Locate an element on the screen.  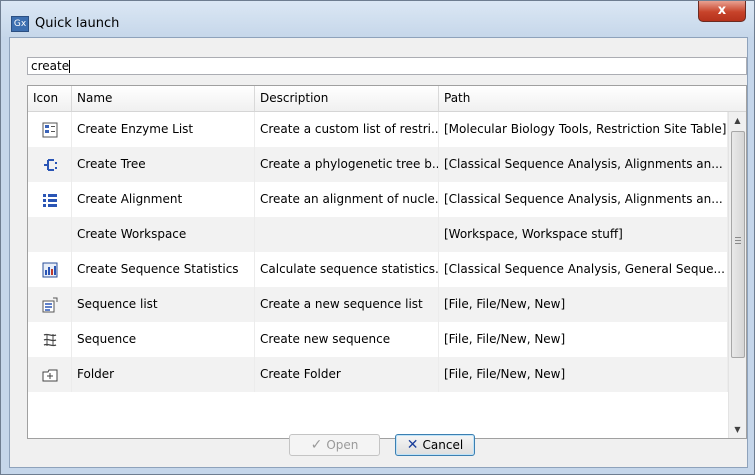
search-input-value: create is located at coordinates (50, 66).